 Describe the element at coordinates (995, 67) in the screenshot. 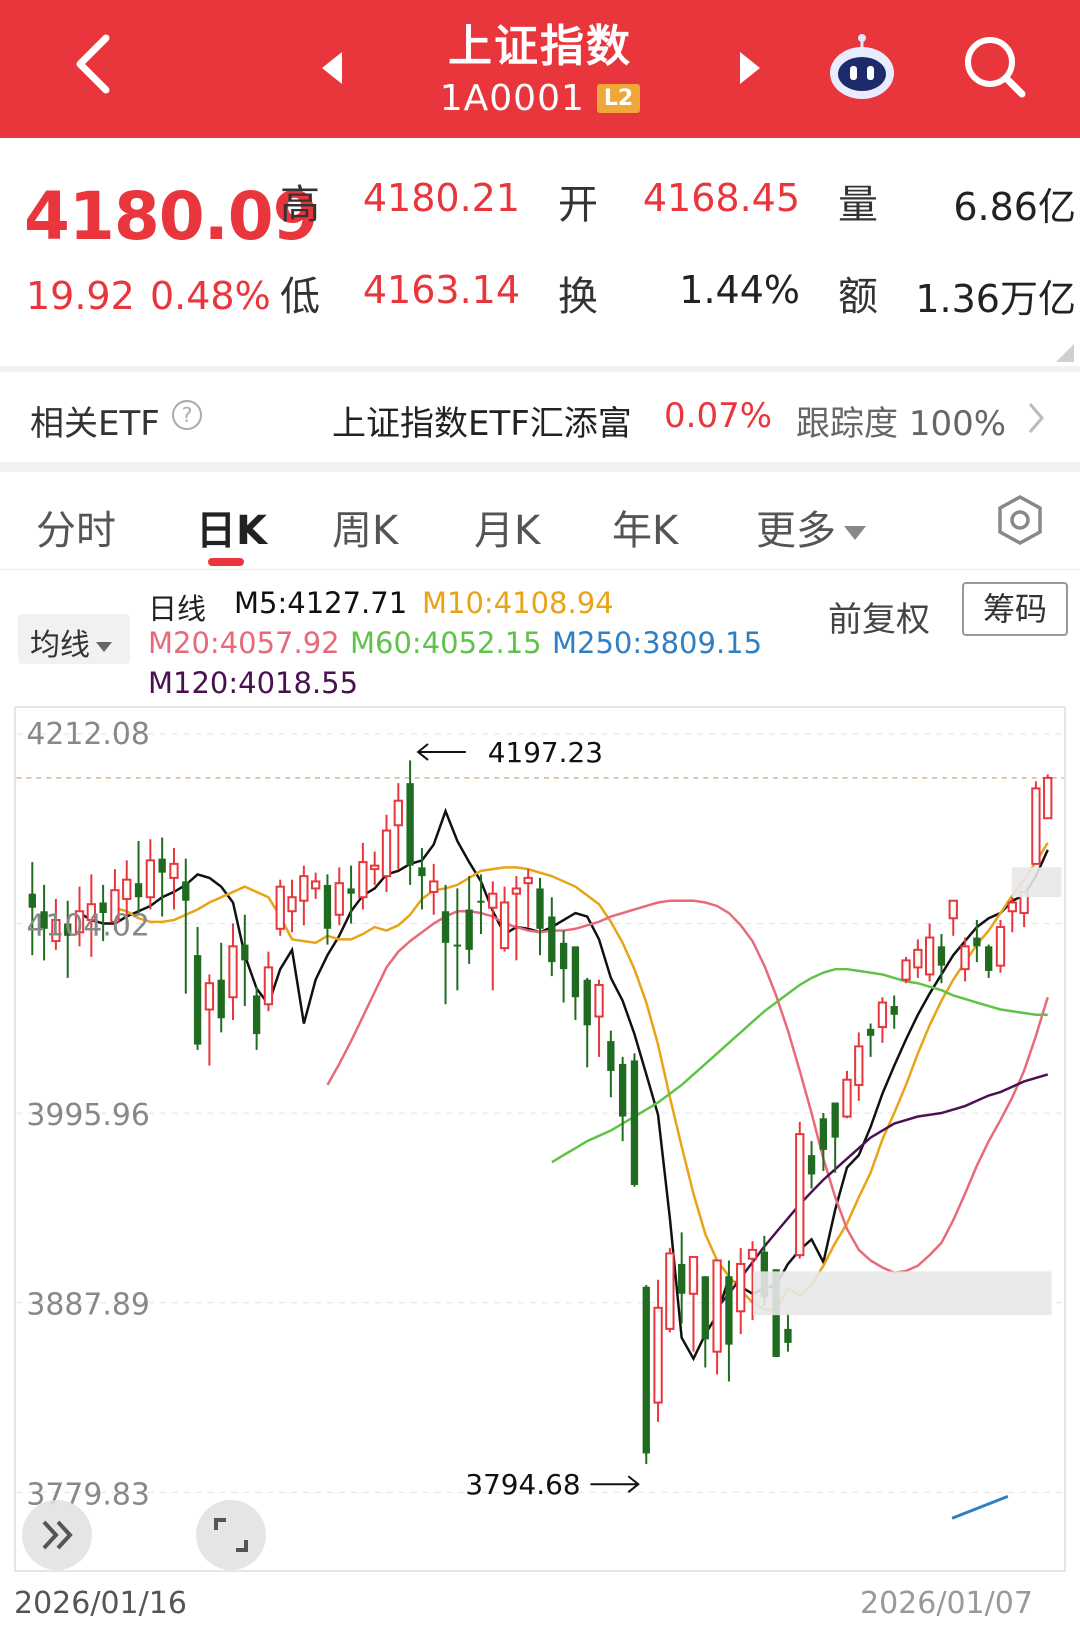

I see `search-icon` at that location.